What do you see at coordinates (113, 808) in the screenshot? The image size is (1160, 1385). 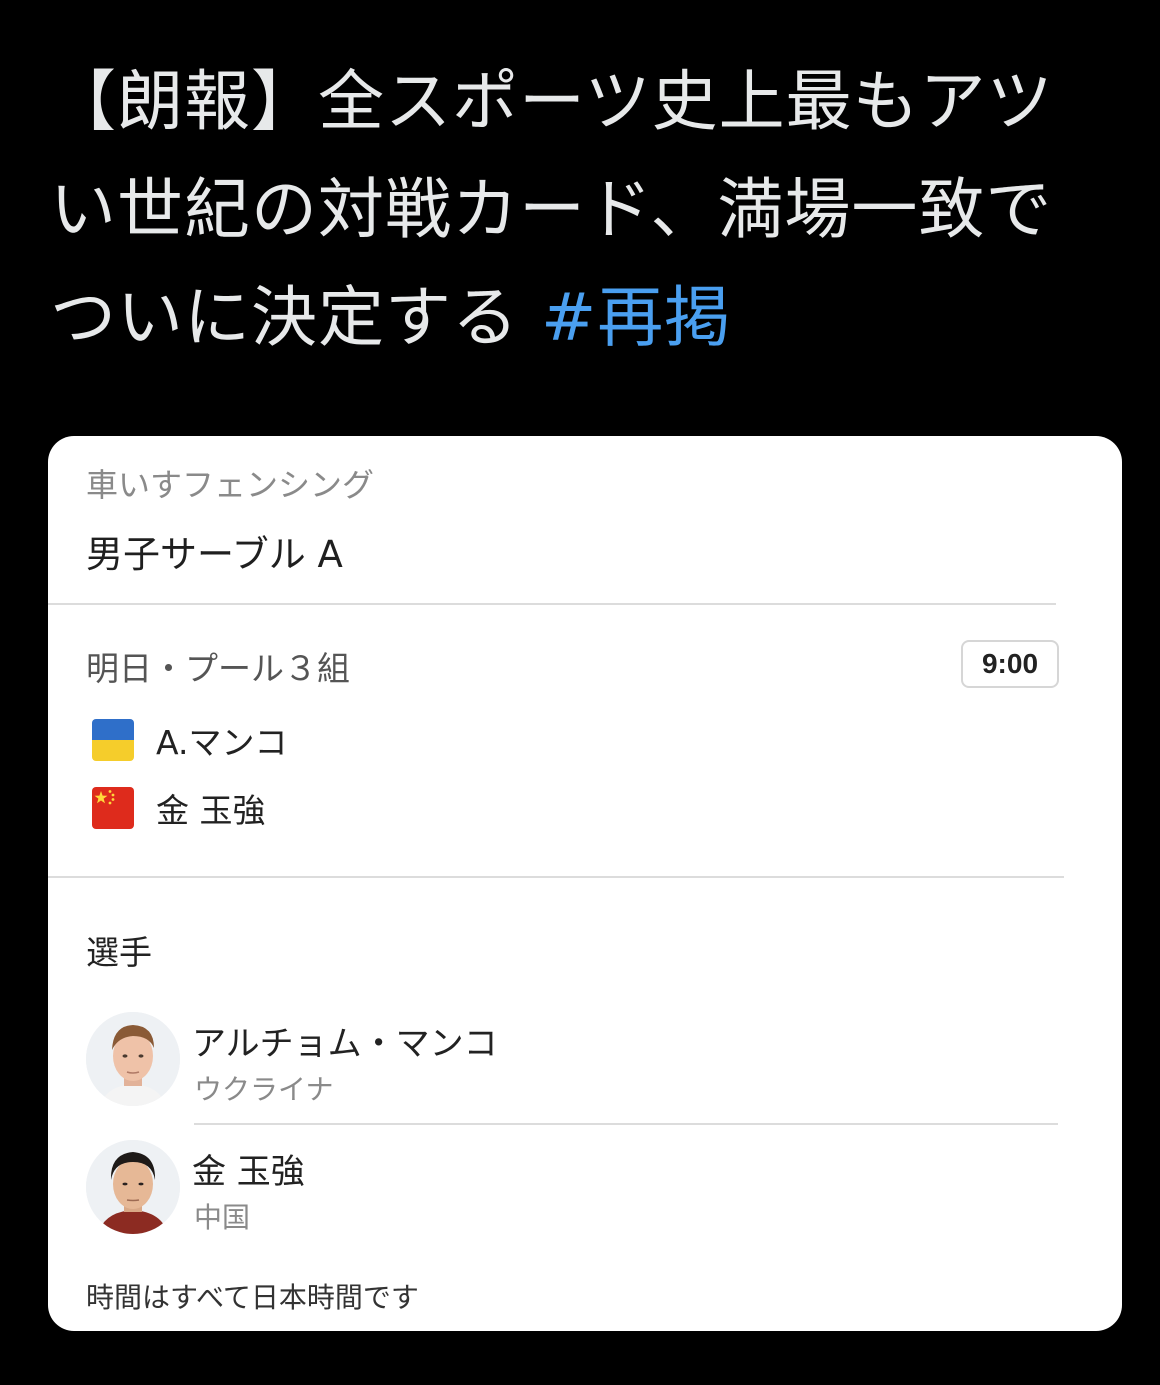 I see `china-flag-icon` at bounding box center [113, 808].